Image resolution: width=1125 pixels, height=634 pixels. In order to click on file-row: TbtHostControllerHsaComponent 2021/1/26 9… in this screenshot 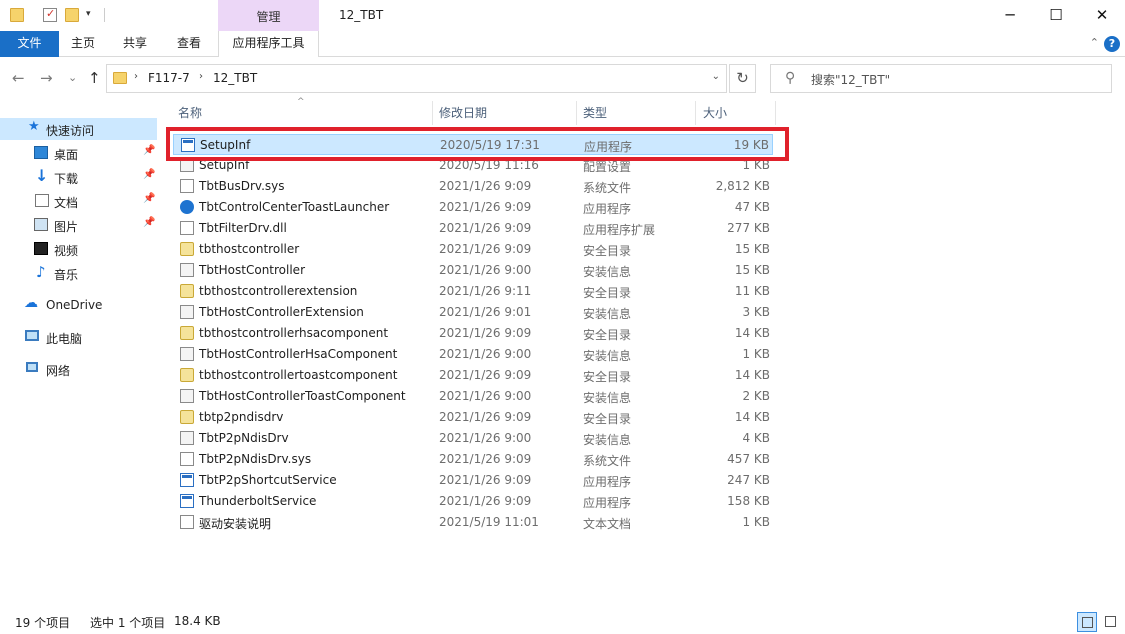, I will do `click(473, 354)`.